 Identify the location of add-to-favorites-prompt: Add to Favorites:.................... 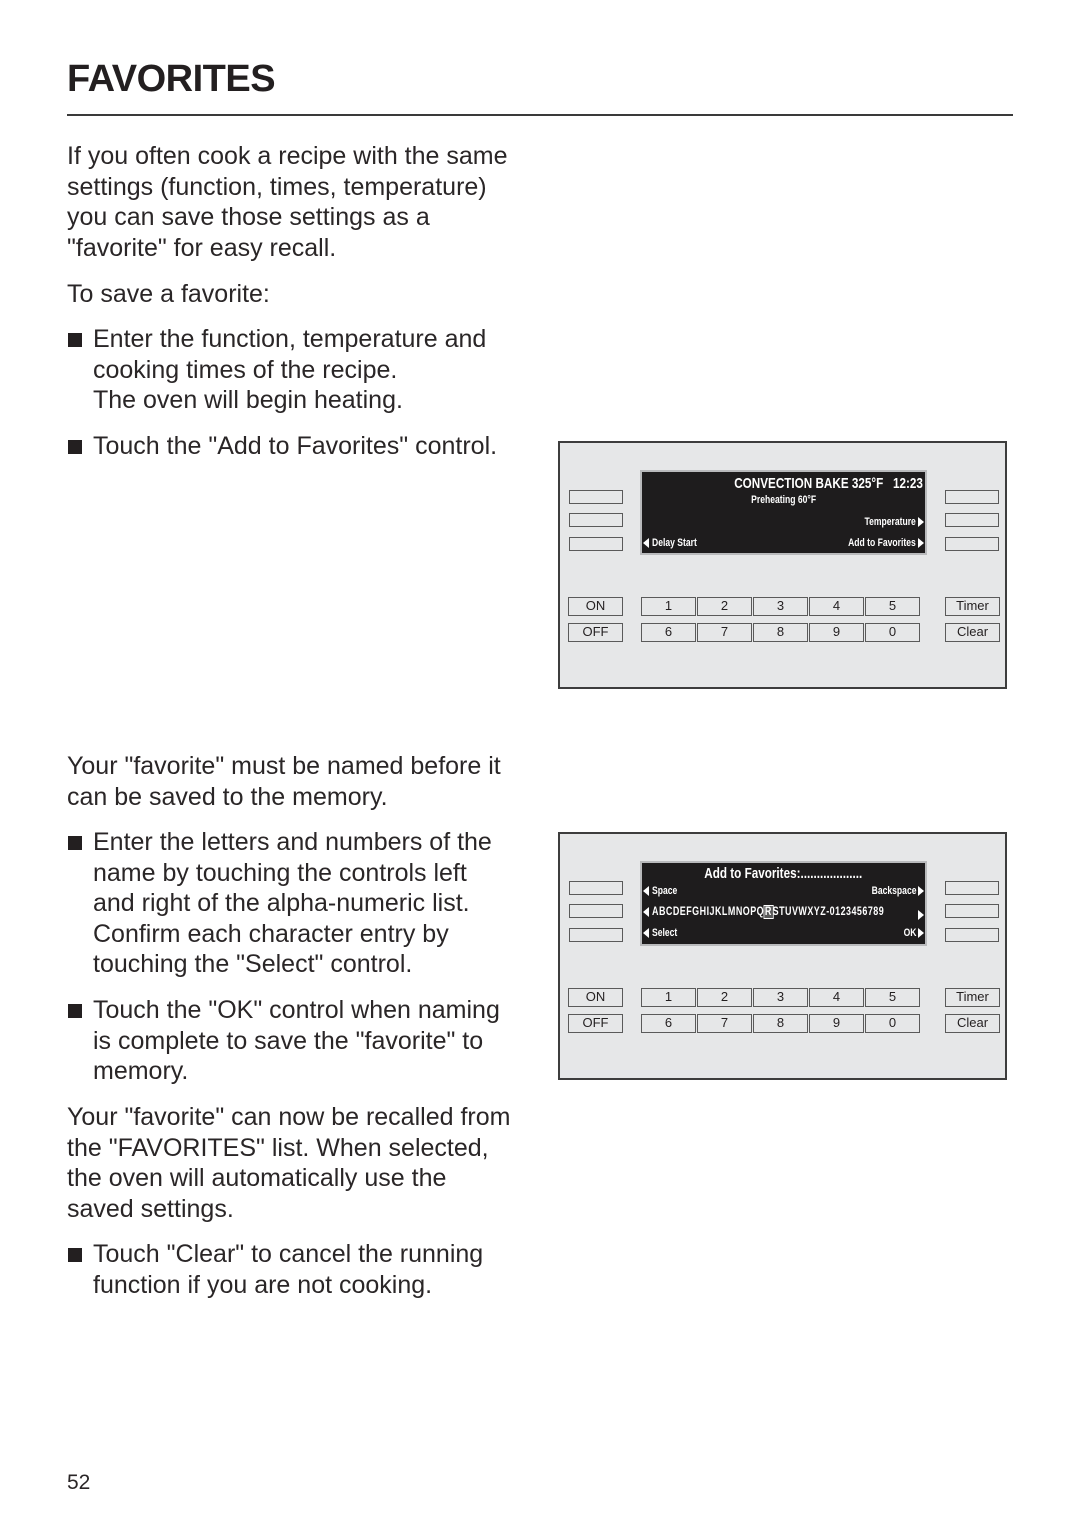
(783, 873).